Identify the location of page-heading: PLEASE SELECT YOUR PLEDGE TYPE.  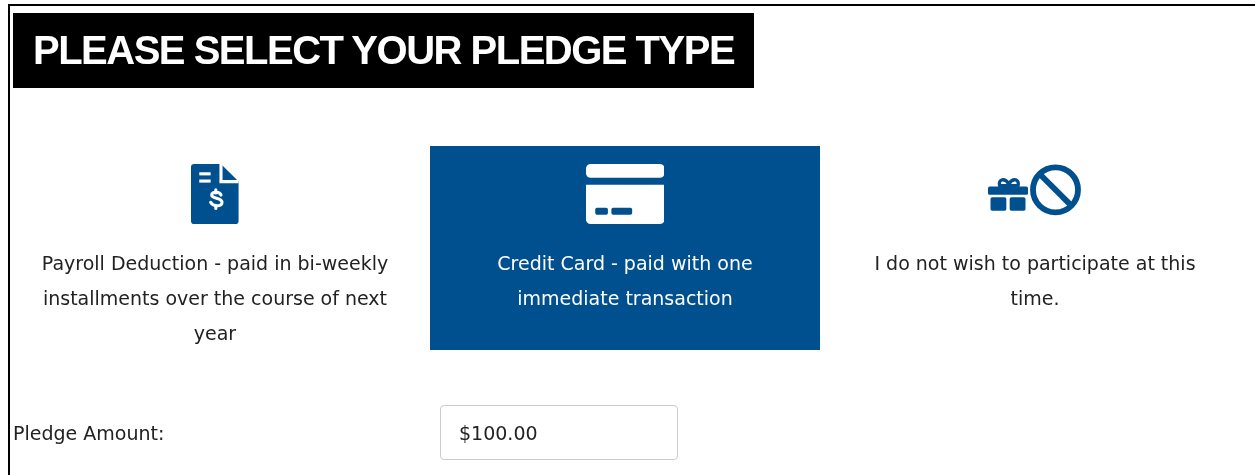
(384, 50).